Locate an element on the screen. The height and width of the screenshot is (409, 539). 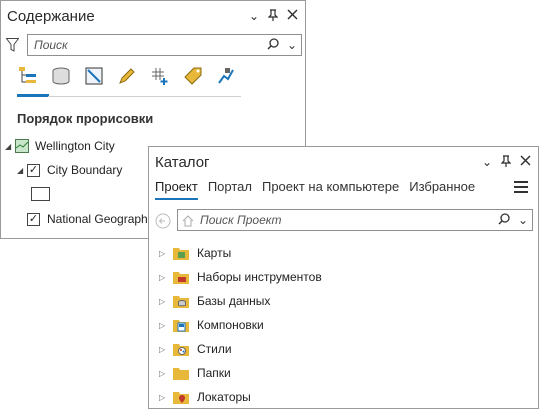
list-item: ▷ Наборы инструментов is located at coordinates (240, 277).